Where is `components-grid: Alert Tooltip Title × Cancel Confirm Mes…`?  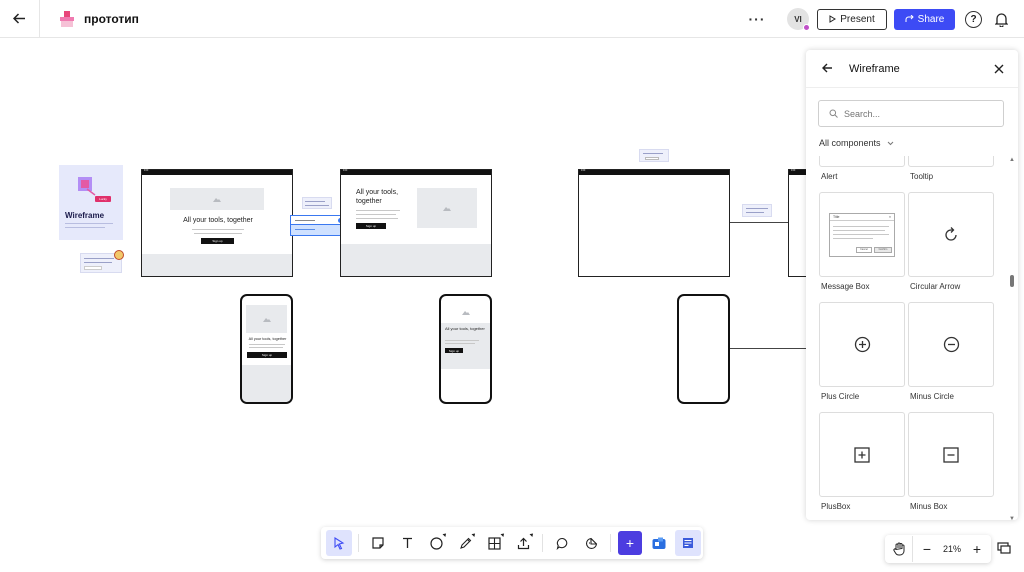
components-grid: Alert Tooltip Title × Cancel Confirm Mes… is located at coordinates (912, 338).